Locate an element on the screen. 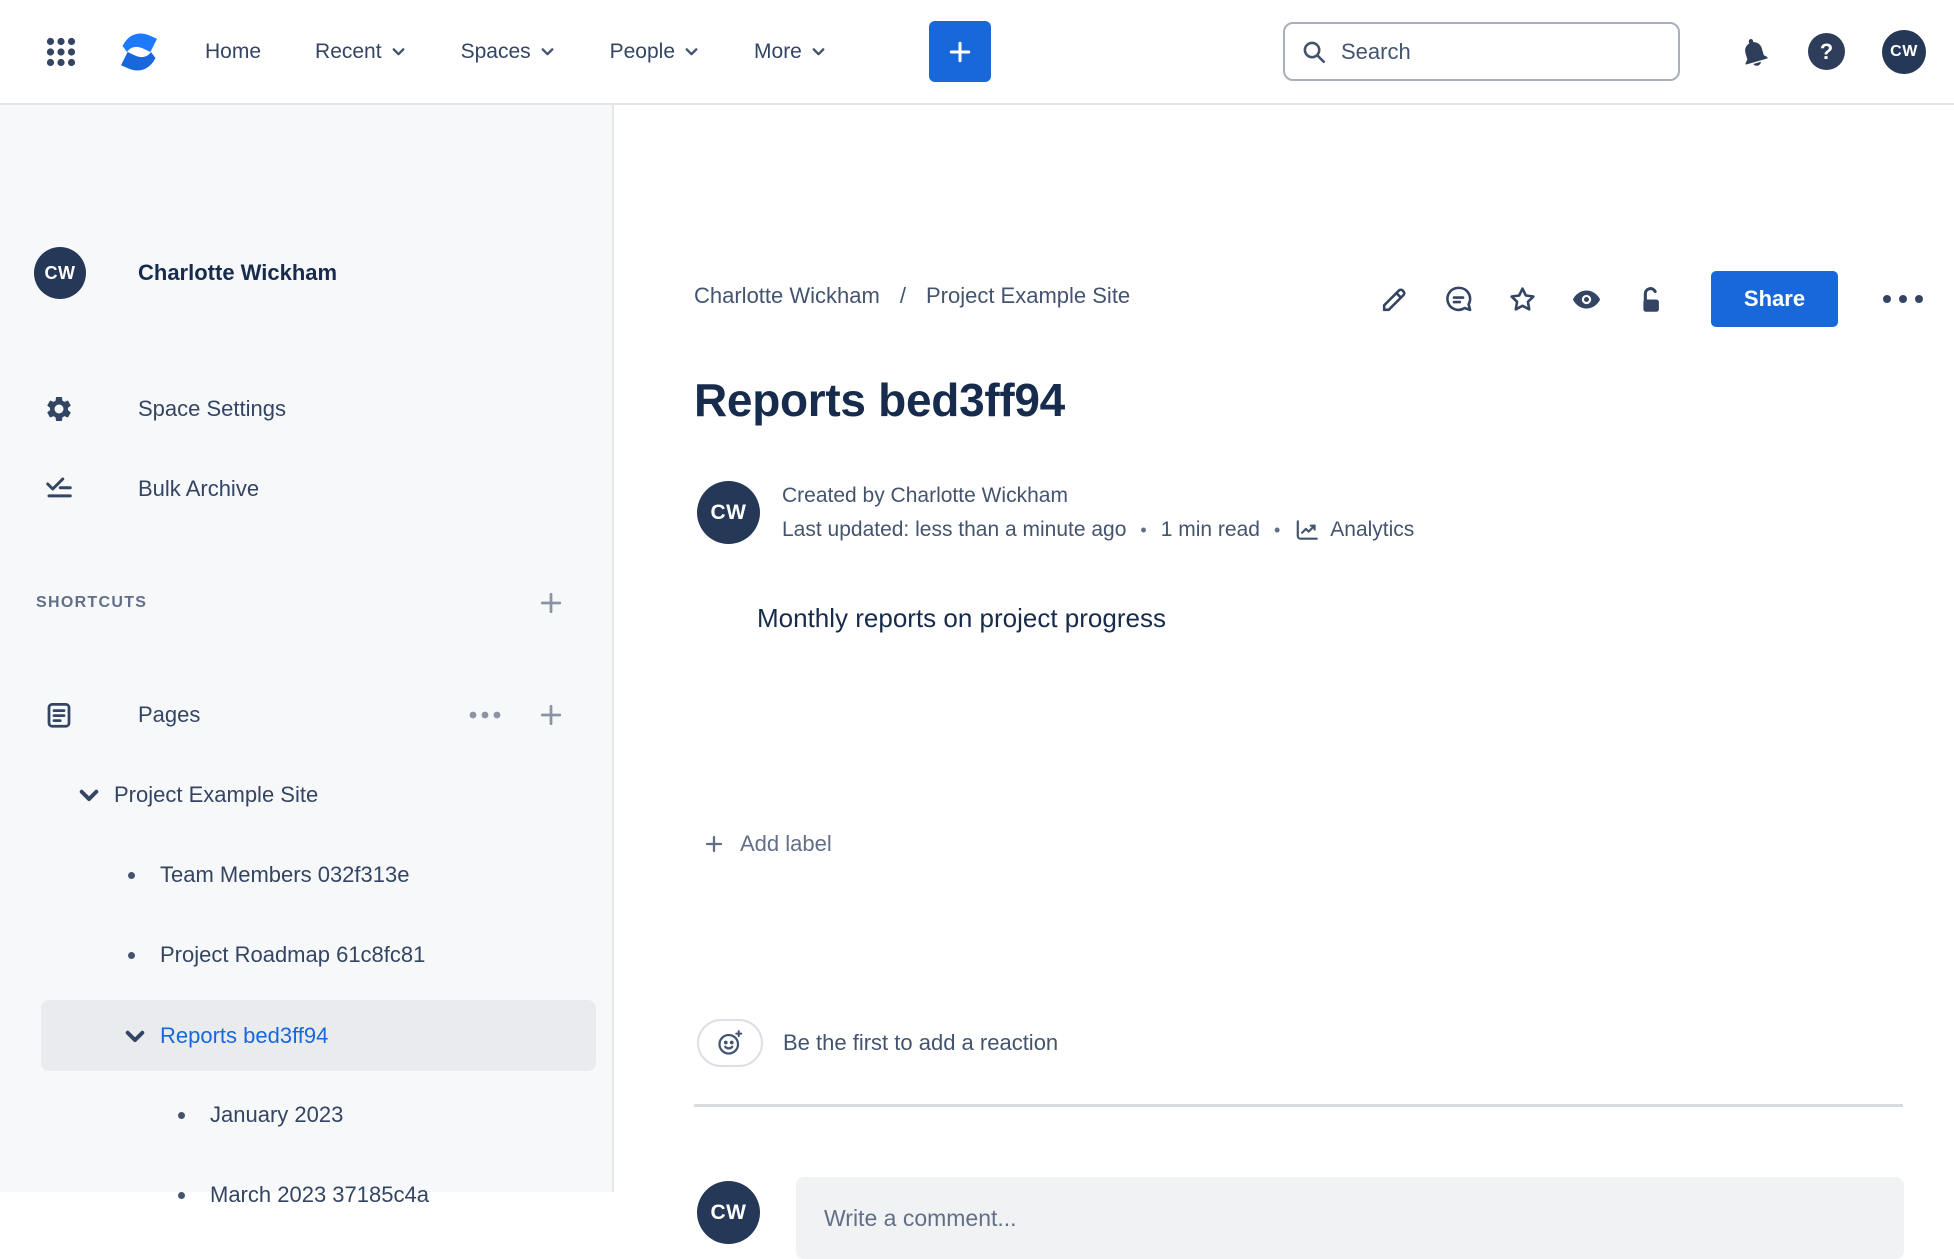 This screenshot has width=1954, height=1259. sidebar-item-reports-selected: Reports bed3ff94 is located at coordinates (307, 1035).